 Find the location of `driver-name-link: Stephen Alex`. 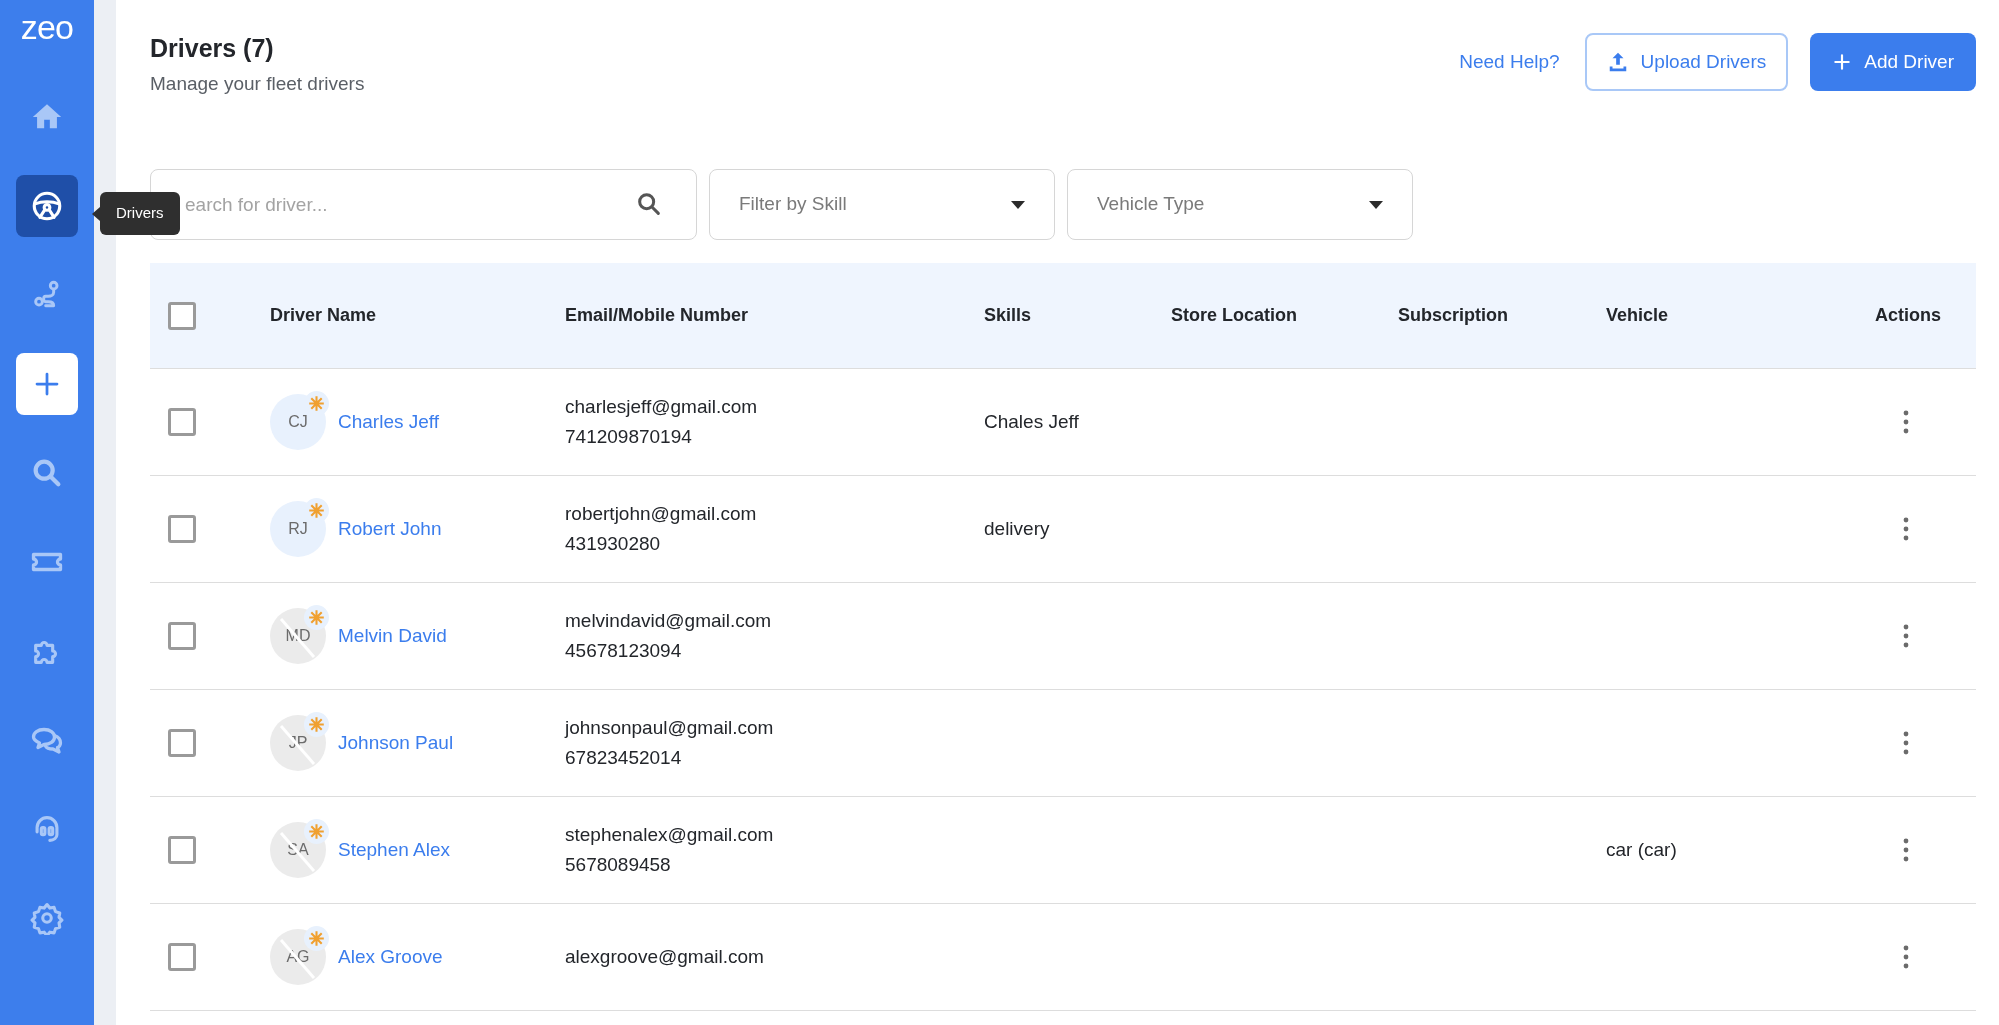

driver-name-link: Stephen Alex is located at coordinates (394, 850).